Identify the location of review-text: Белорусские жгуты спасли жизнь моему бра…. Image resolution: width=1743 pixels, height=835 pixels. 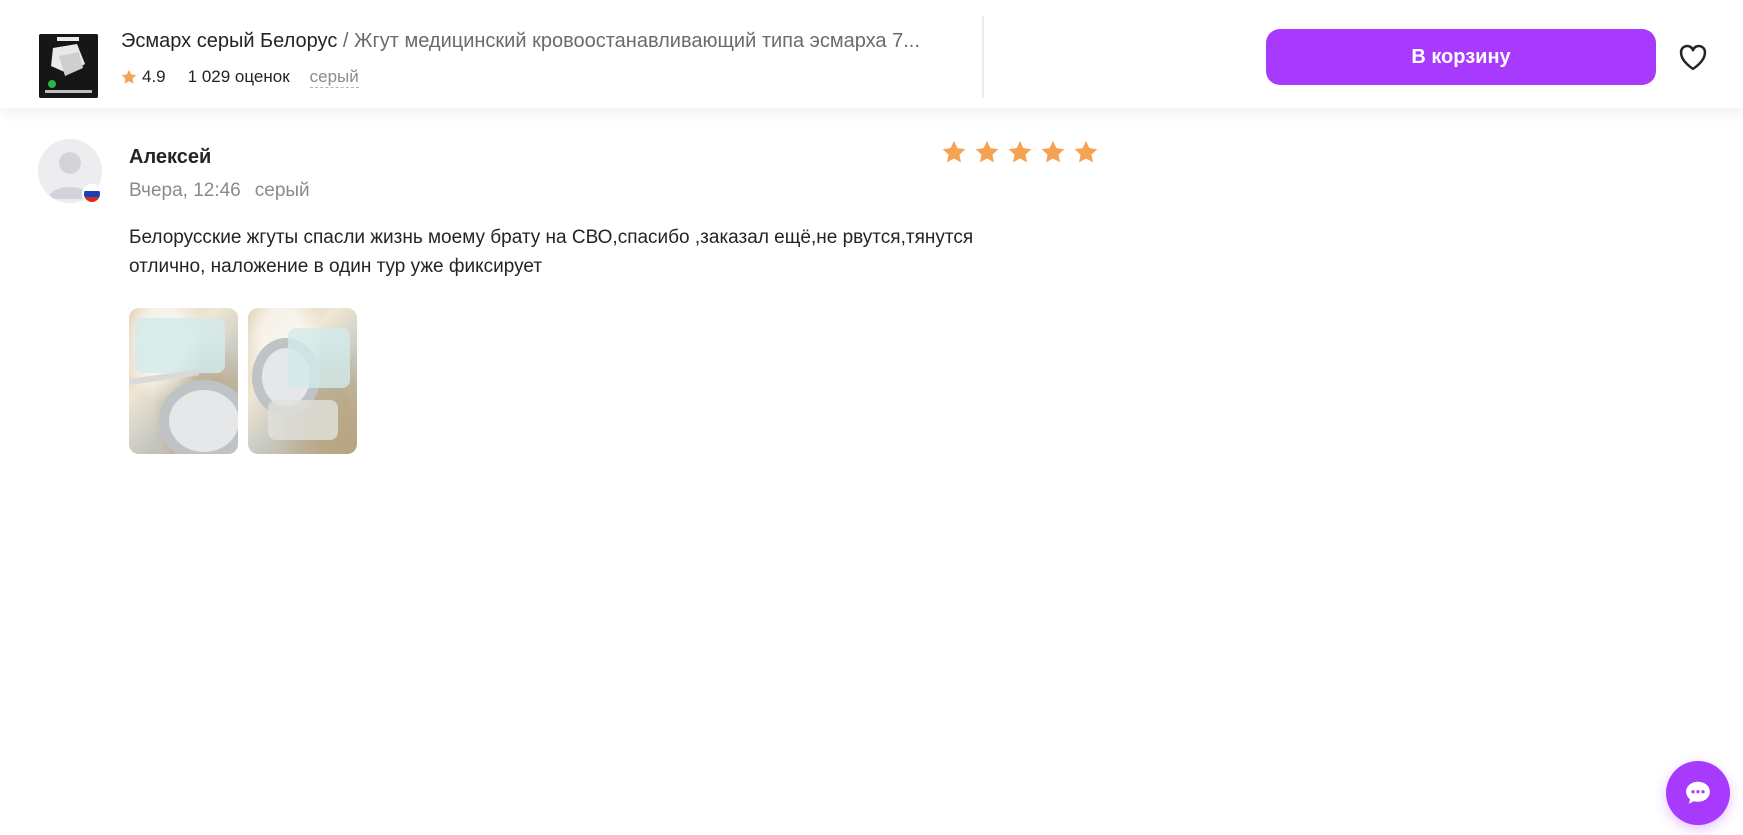
(599, 252).